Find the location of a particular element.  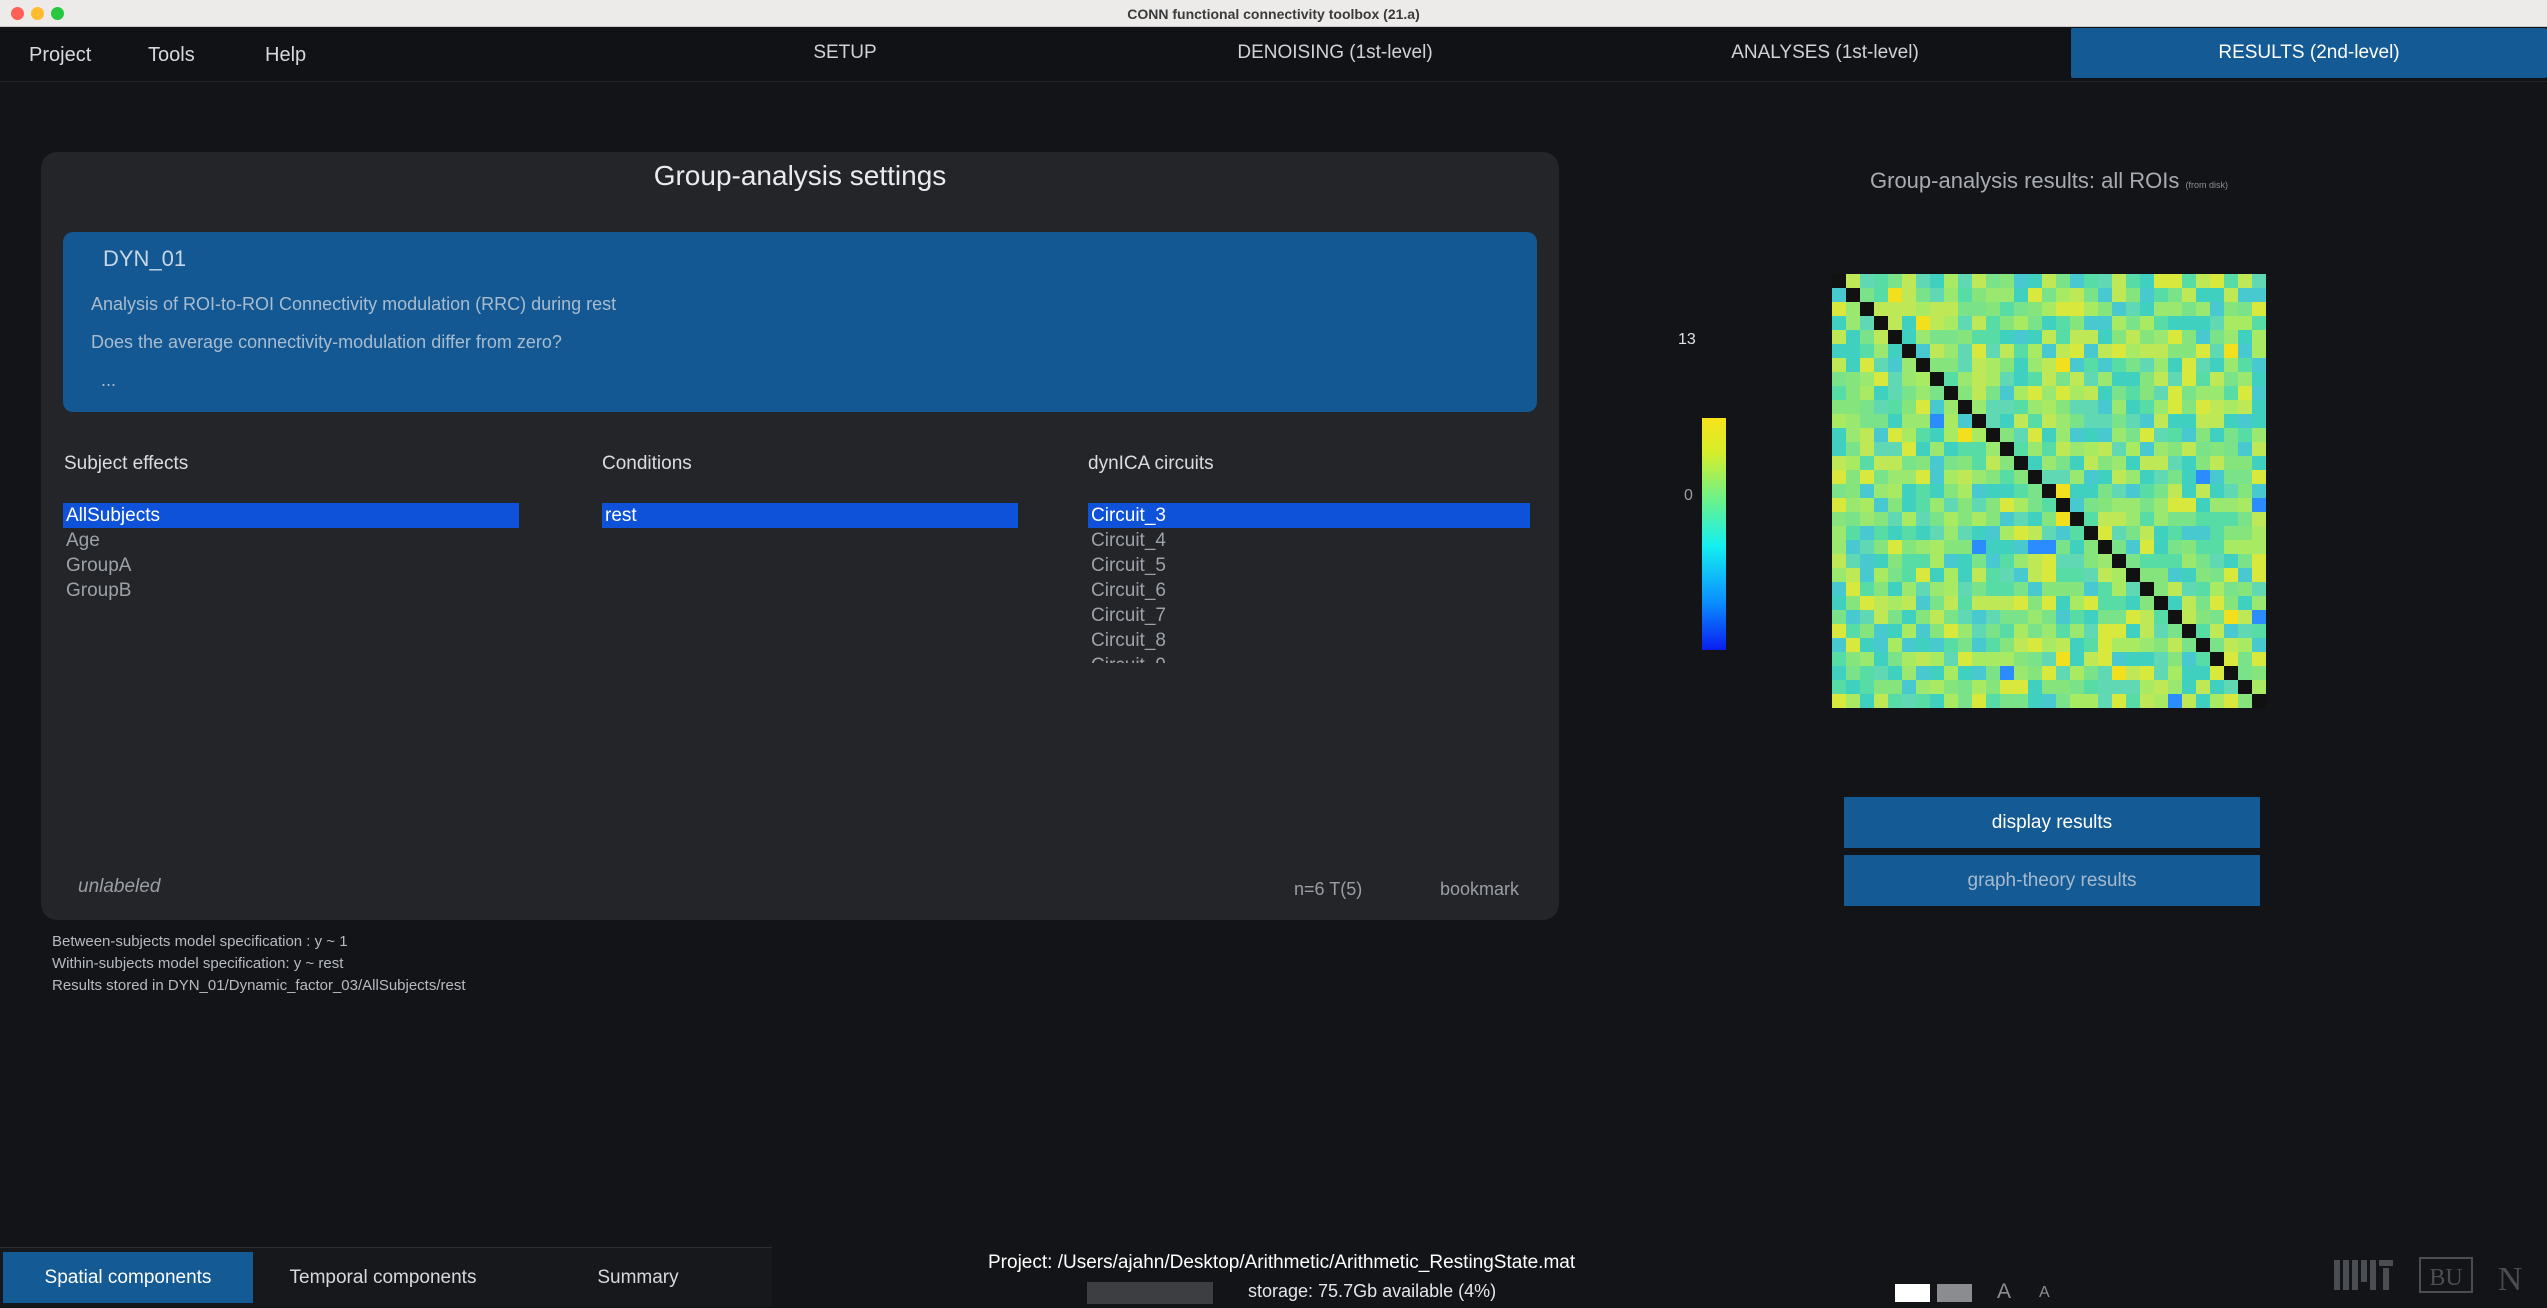

conditions-list: rest is located at coordinates (810, 515).